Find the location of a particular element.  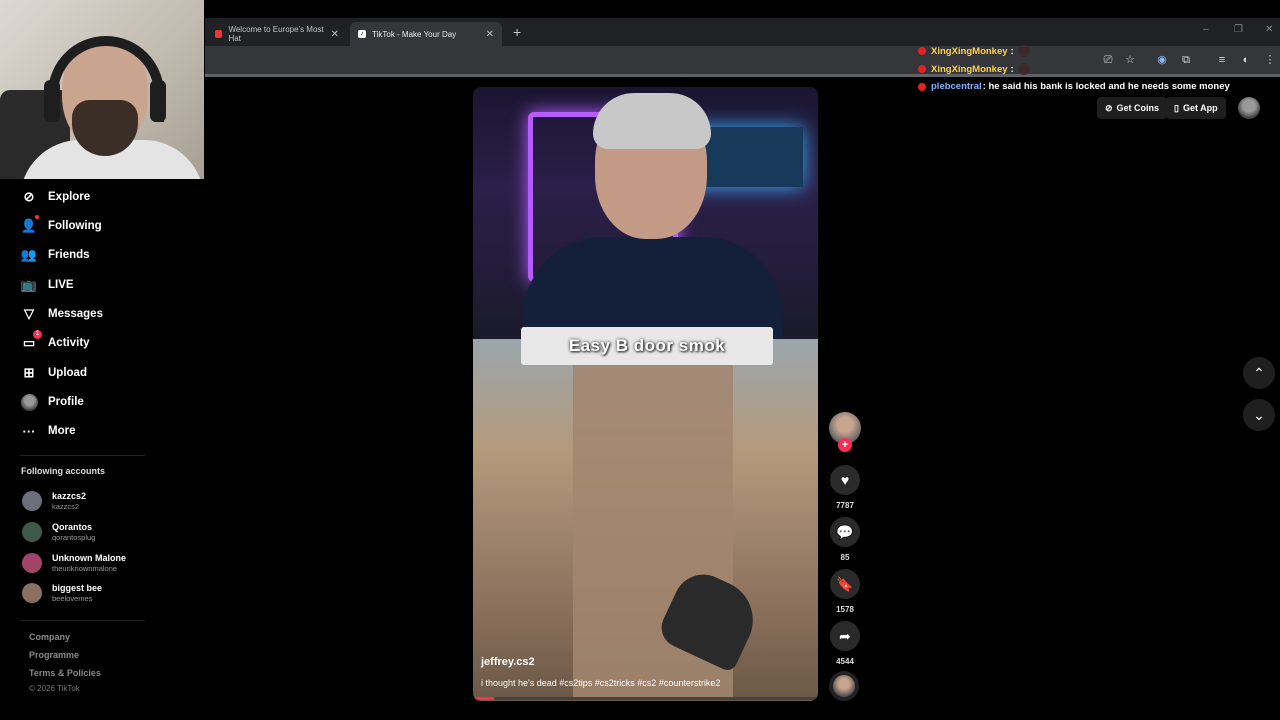

sidebar-item-profile: Profile is located at coordinates (110, 402).